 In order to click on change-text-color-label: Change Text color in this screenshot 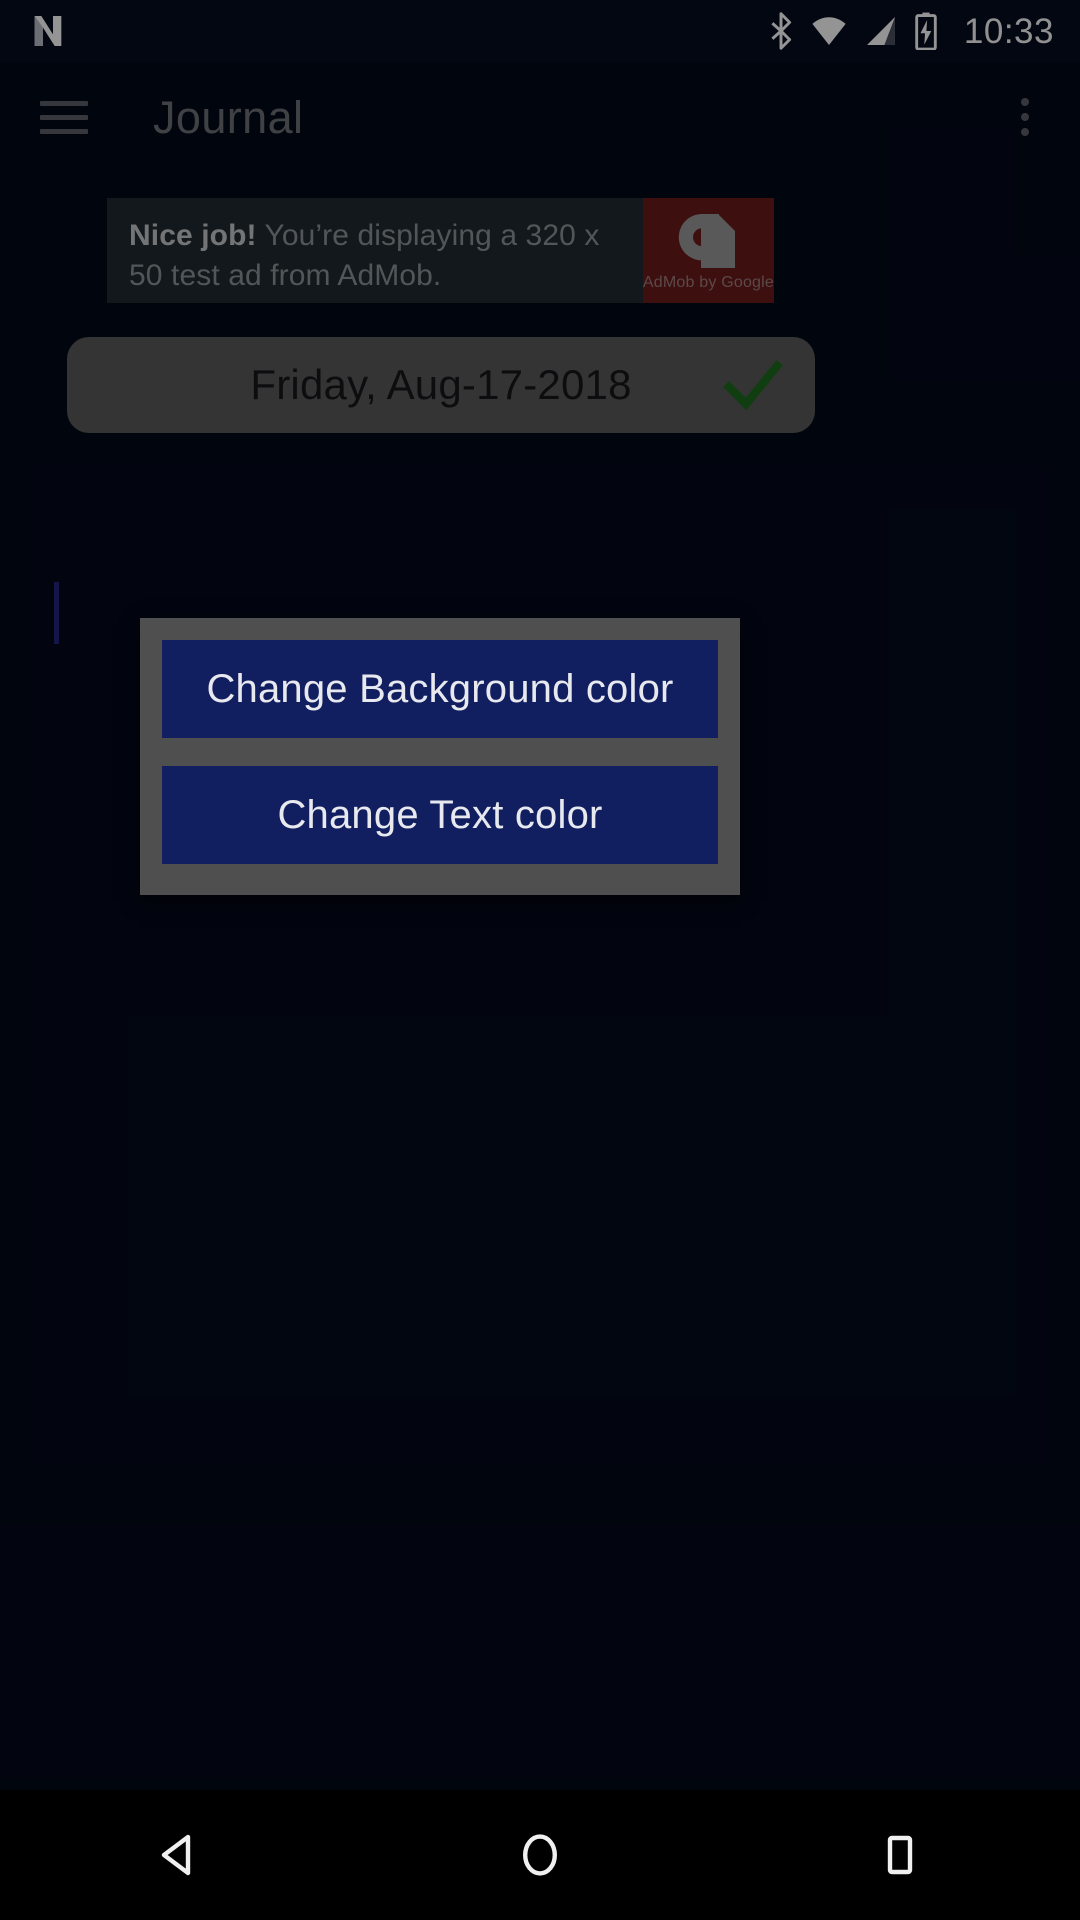, I will do `click(440, 815)`.